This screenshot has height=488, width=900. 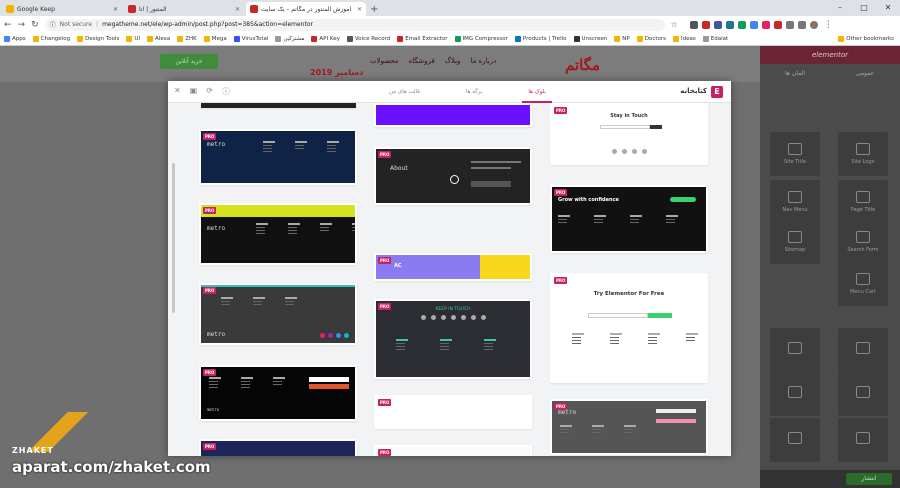 I want to click on close-window-icon: ✕, so click(x=888, y=8).